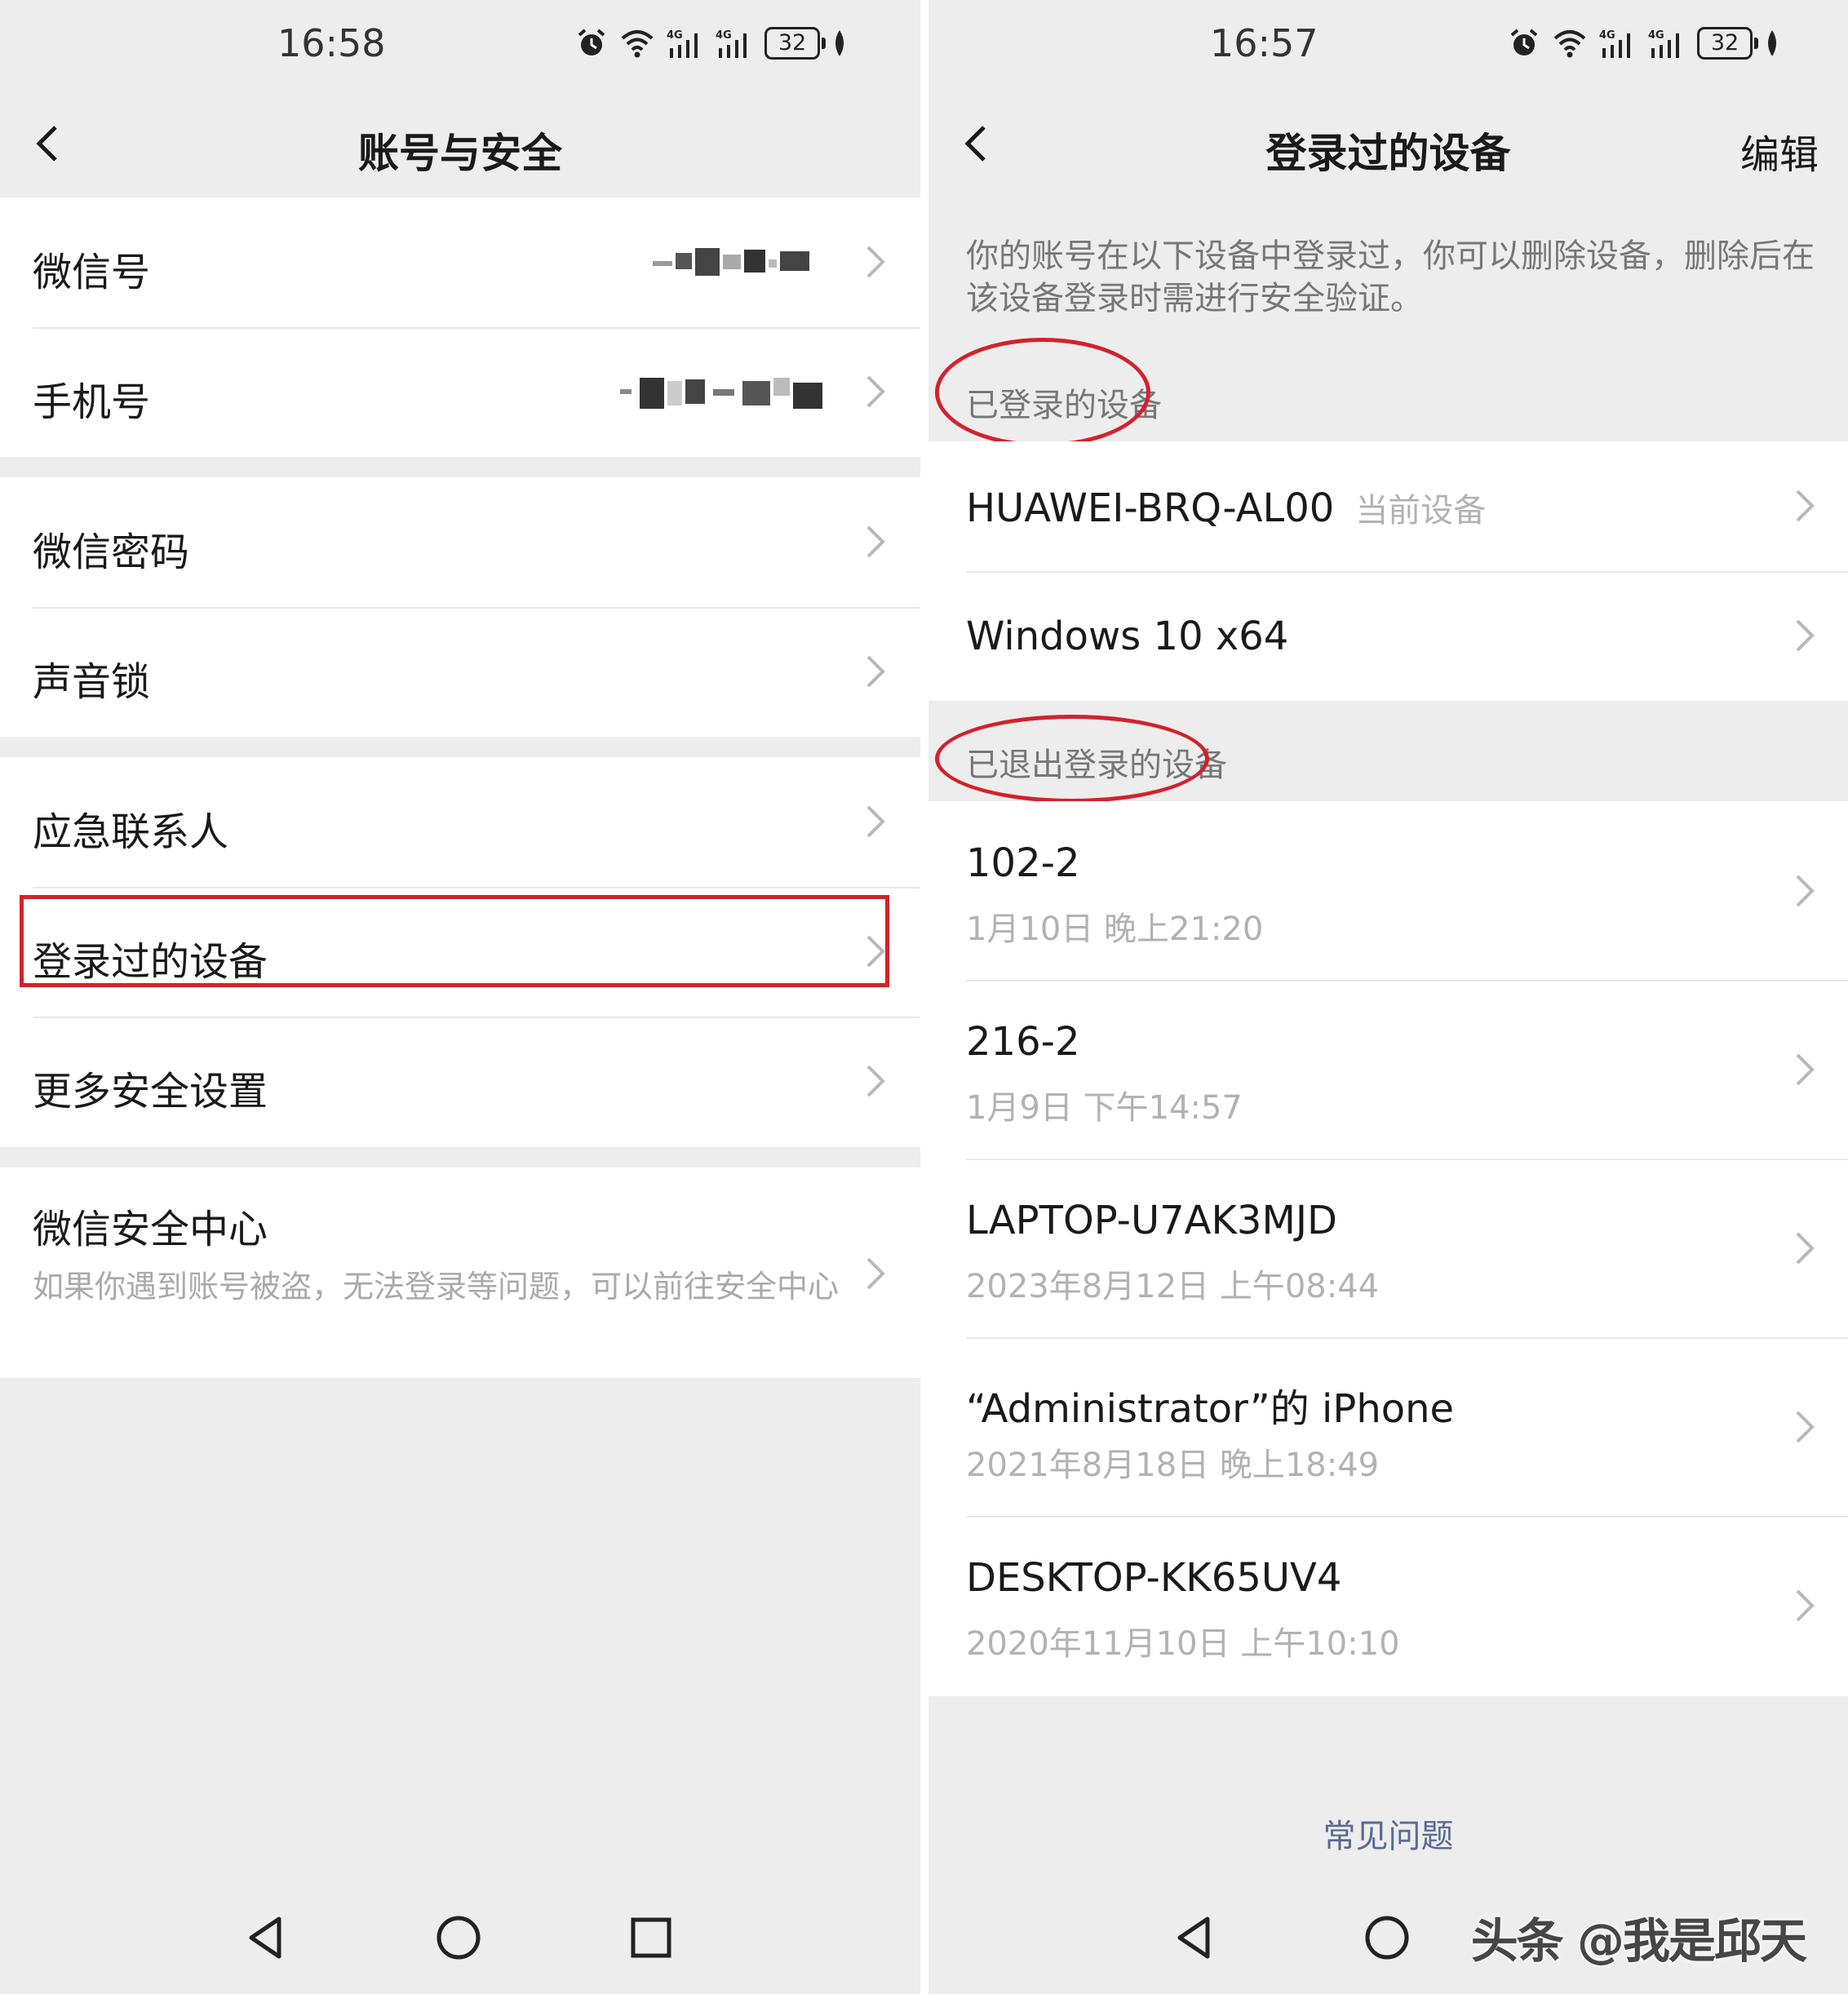  I want to click on phone-row: 手机号, so click(460, 392).